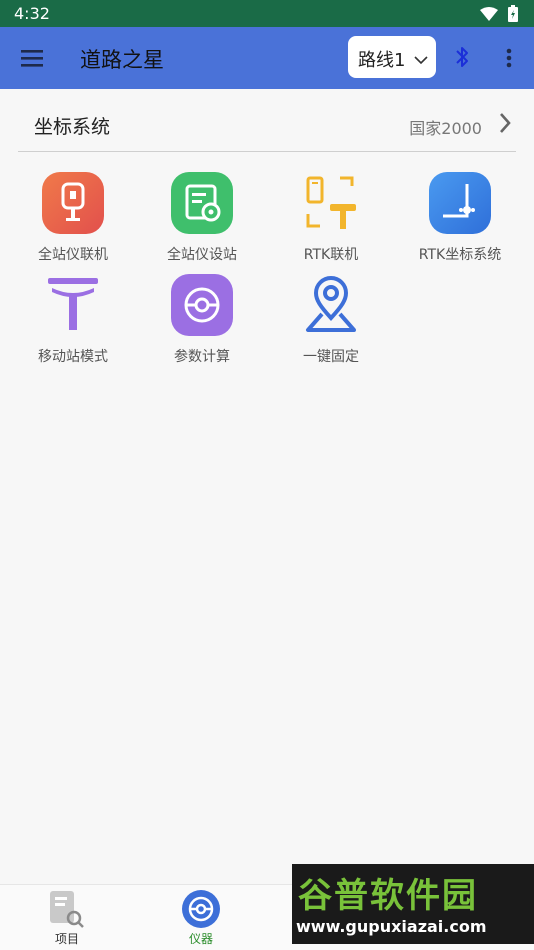 Image resolution: width=534 pixels, height=950 pixels. I want to click on tool-label: 一键固定, so click(331, 357).